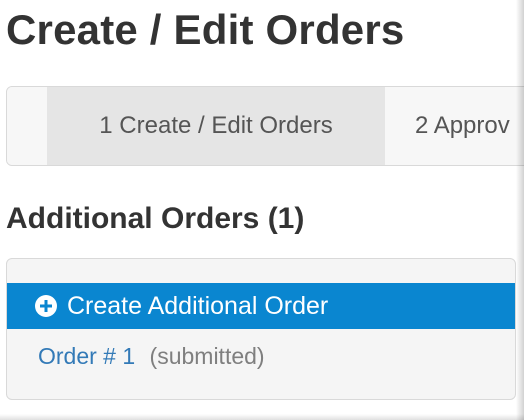 Image resolution: width=524 pixels, height=420 pixels. I want to click on order-status: (submitted), so click(207, 356).